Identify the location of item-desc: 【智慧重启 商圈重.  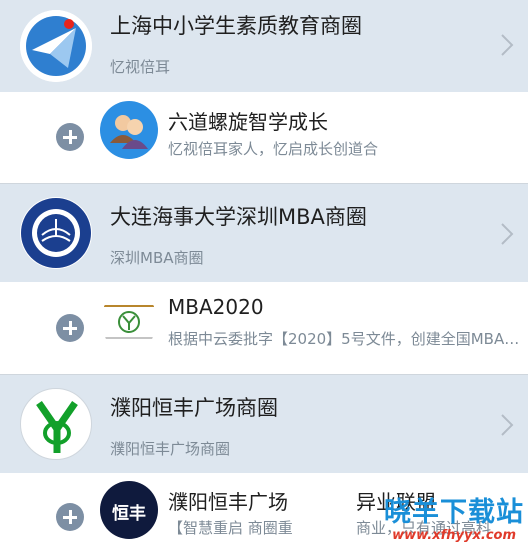
(230, 528).